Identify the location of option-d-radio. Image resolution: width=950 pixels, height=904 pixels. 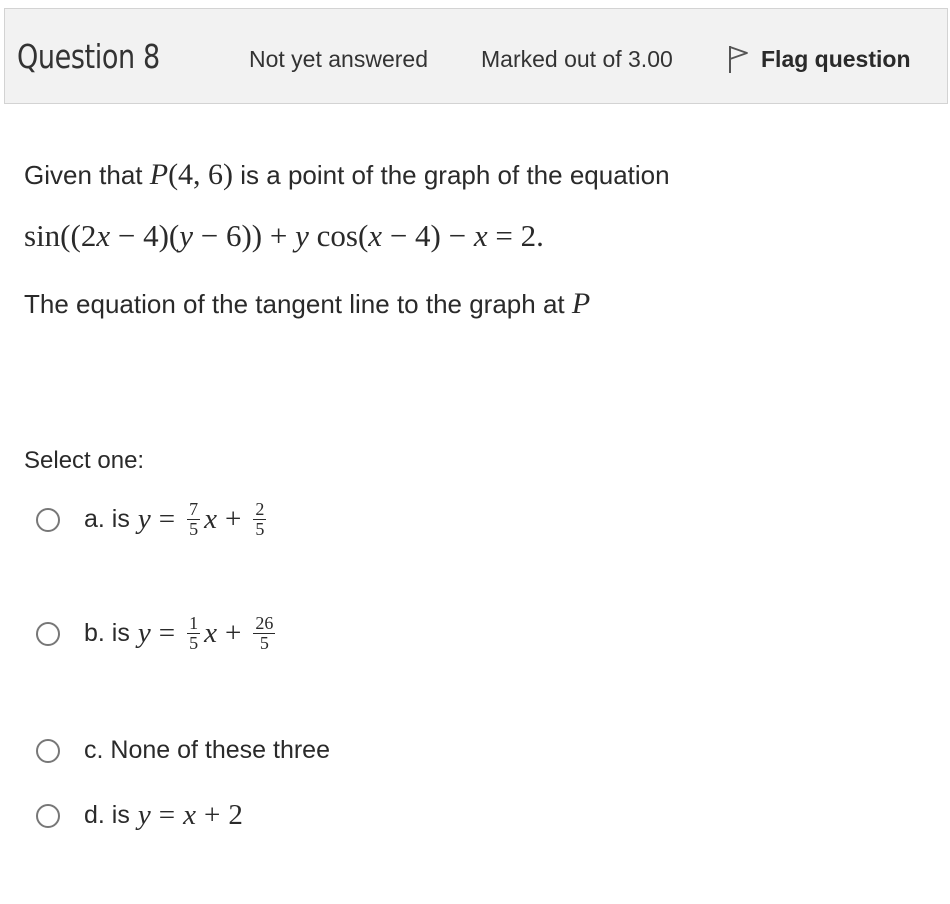
(48, 815).